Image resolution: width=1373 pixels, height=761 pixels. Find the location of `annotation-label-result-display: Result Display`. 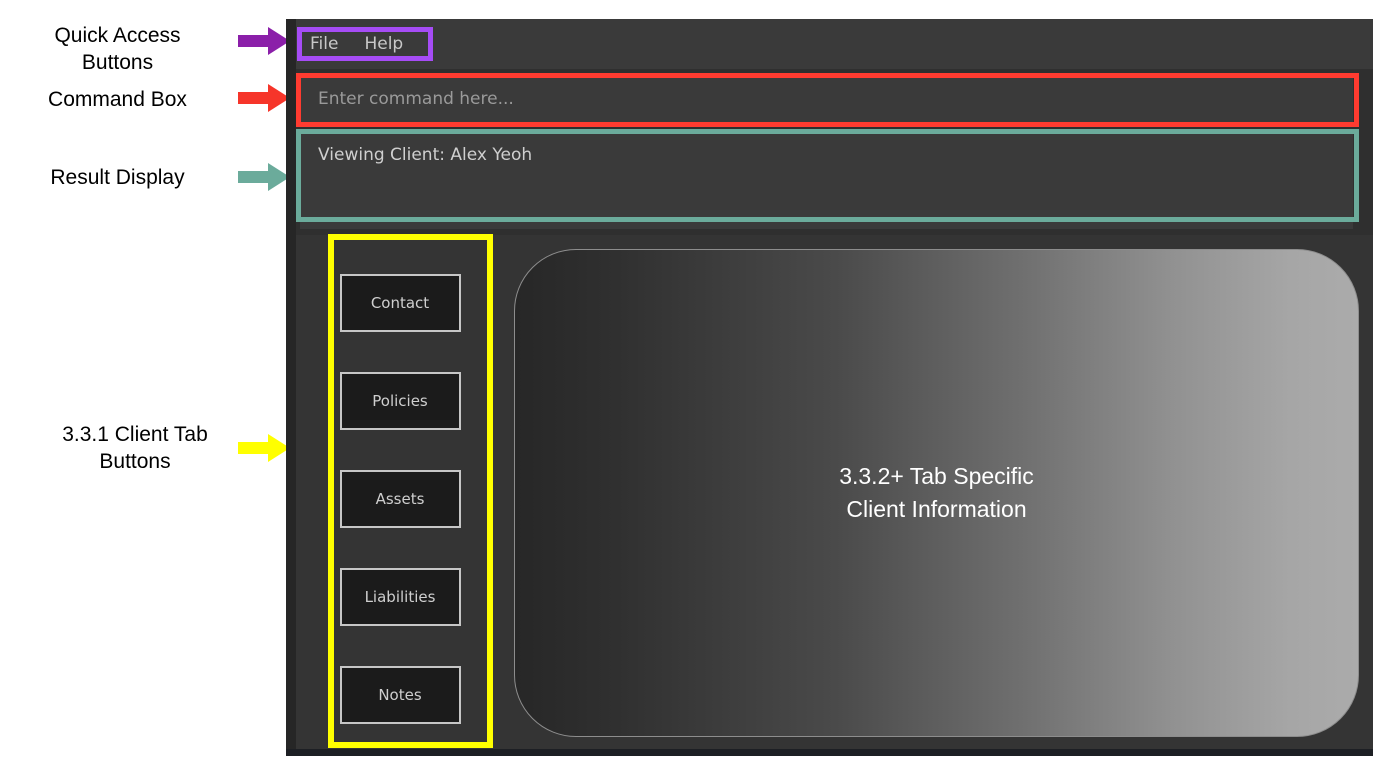

annotation-label-result-display: Result Display is located at coordinates (117, 177).